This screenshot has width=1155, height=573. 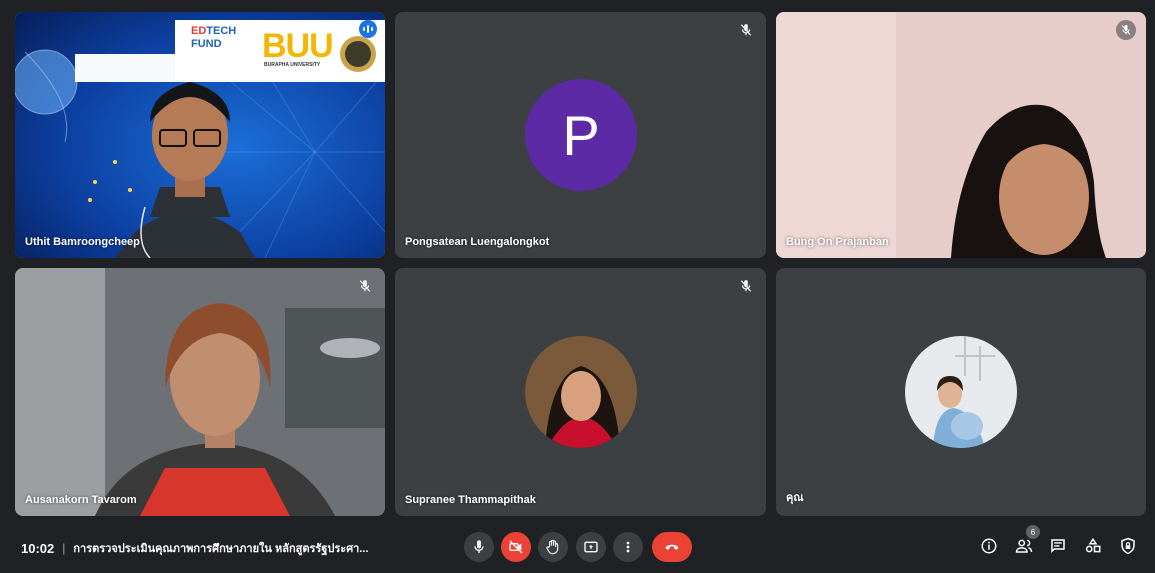 I want to click on participant-name: คุณ, so click(x=795, y=498).